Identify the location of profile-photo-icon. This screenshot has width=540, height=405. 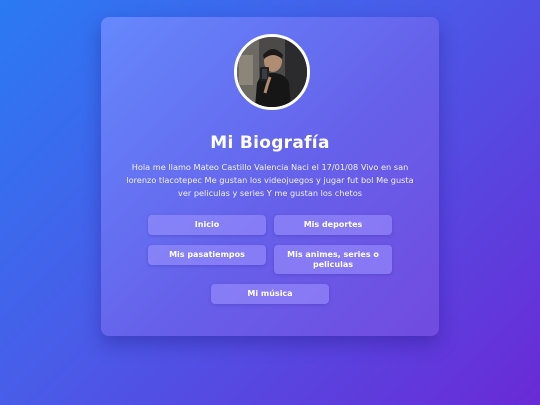
(272, 72).